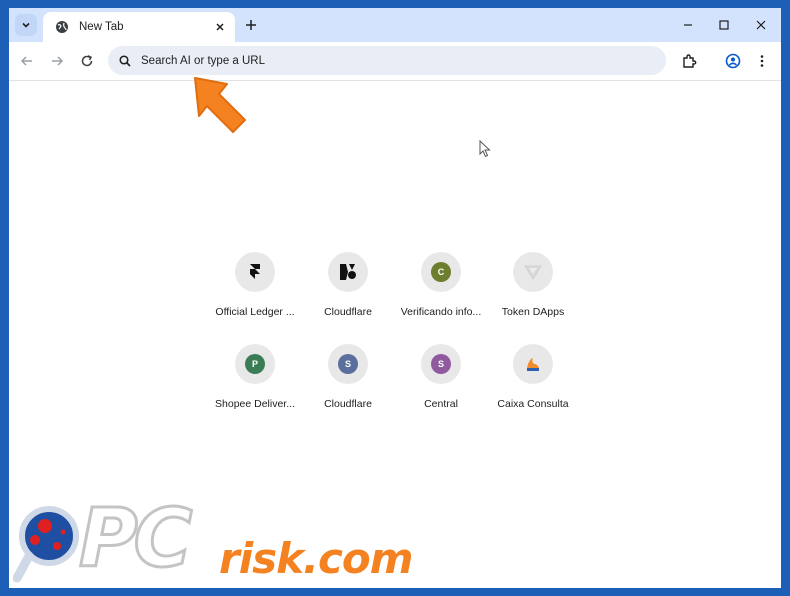 The image size is (790, 596). I want to click on shortcut-tile: Cloudflare, so click(348, 290).